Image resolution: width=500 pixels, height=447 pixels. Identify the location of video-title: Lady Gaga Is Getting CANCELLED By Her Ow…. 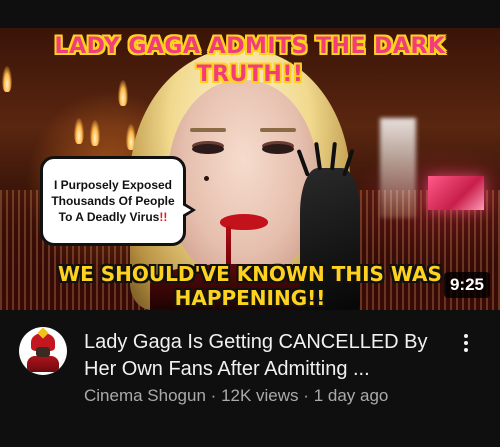
(270, 356).